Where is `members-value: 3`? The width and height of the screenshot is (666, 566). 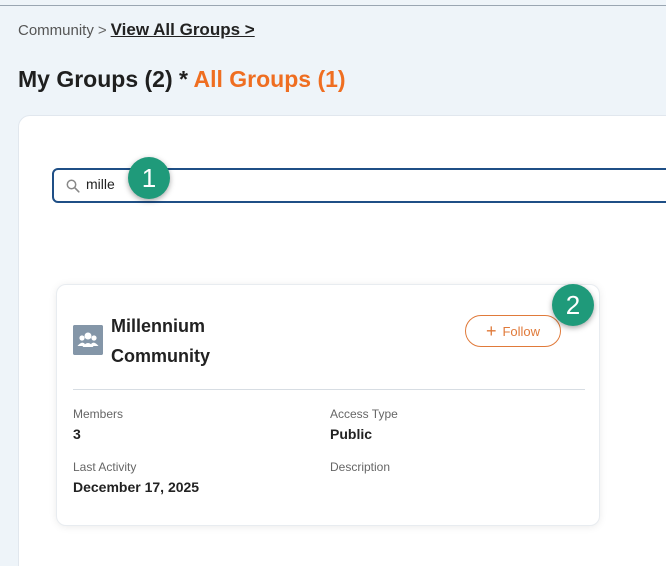 members-value: 3 is located at coordinates (77, 434).